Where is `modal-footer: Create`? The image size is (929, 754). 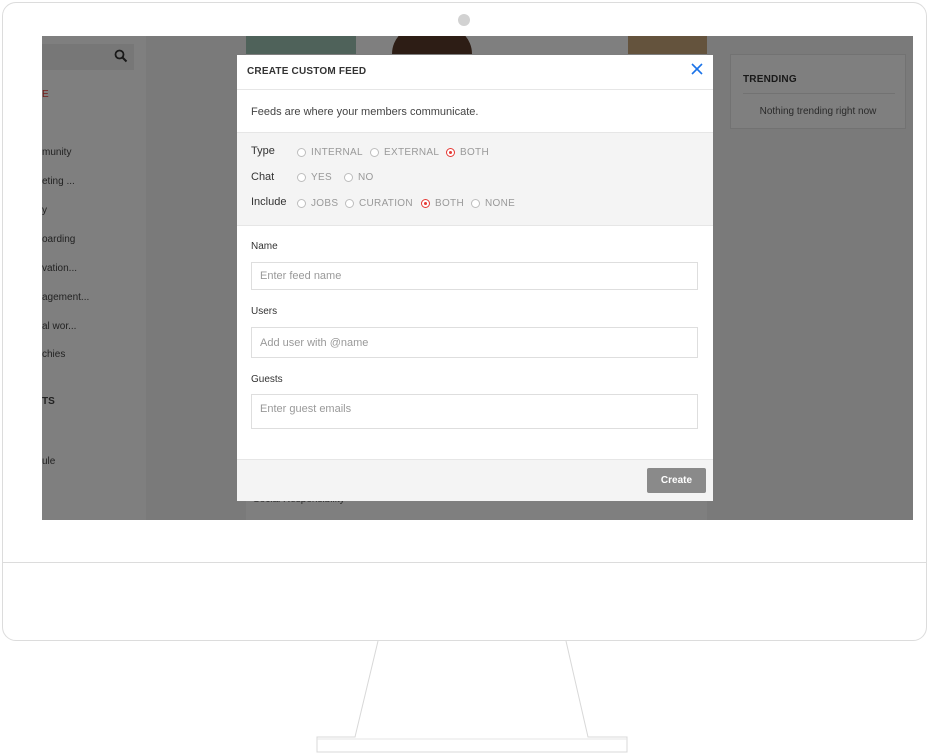 modal-footer: Create is located at coordinates (475, 480).